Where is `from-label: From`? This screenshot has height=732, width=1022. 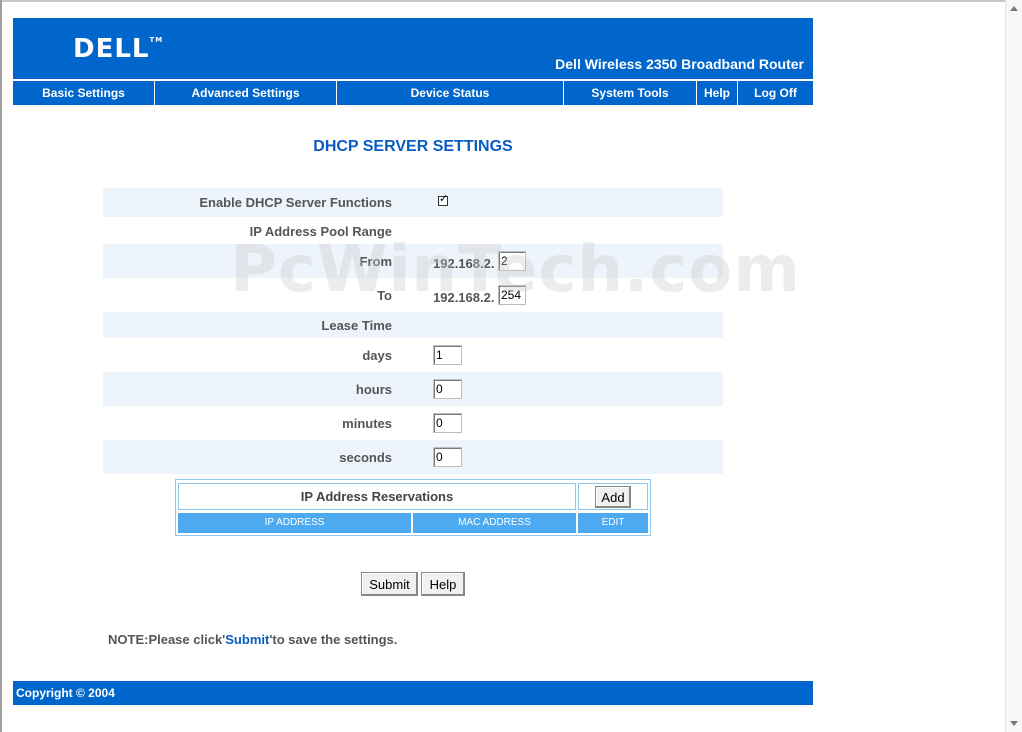 from-label: From is located at coordinates (376, 261).